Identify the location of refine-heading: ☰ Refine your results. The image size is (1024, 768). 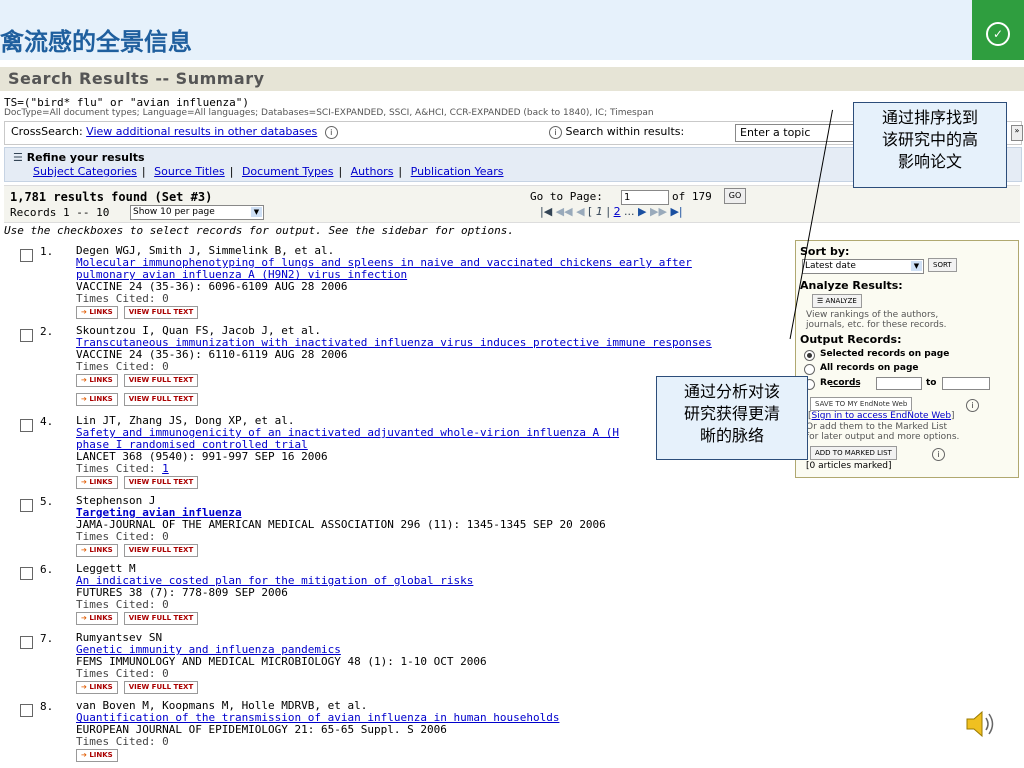
(79, 157).